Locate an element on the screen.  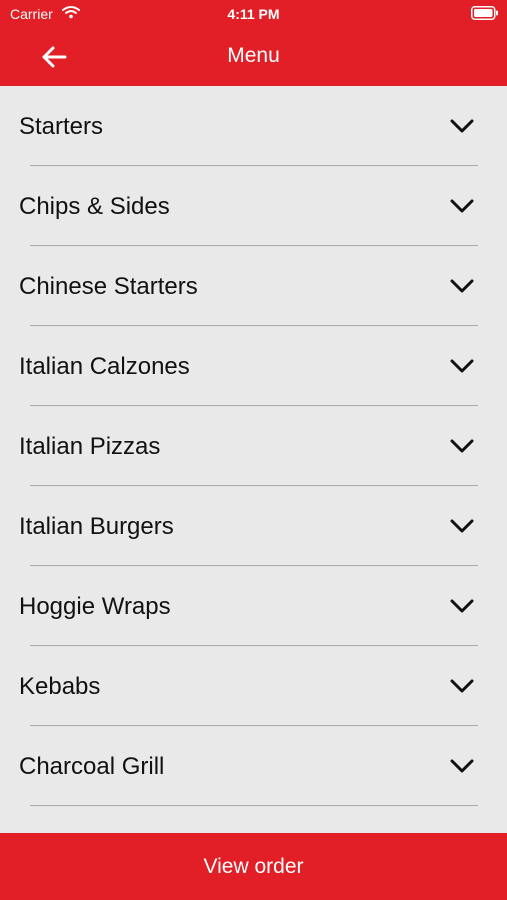
menu-category-label: Chips & Sides is located at coordinates (94, 206).